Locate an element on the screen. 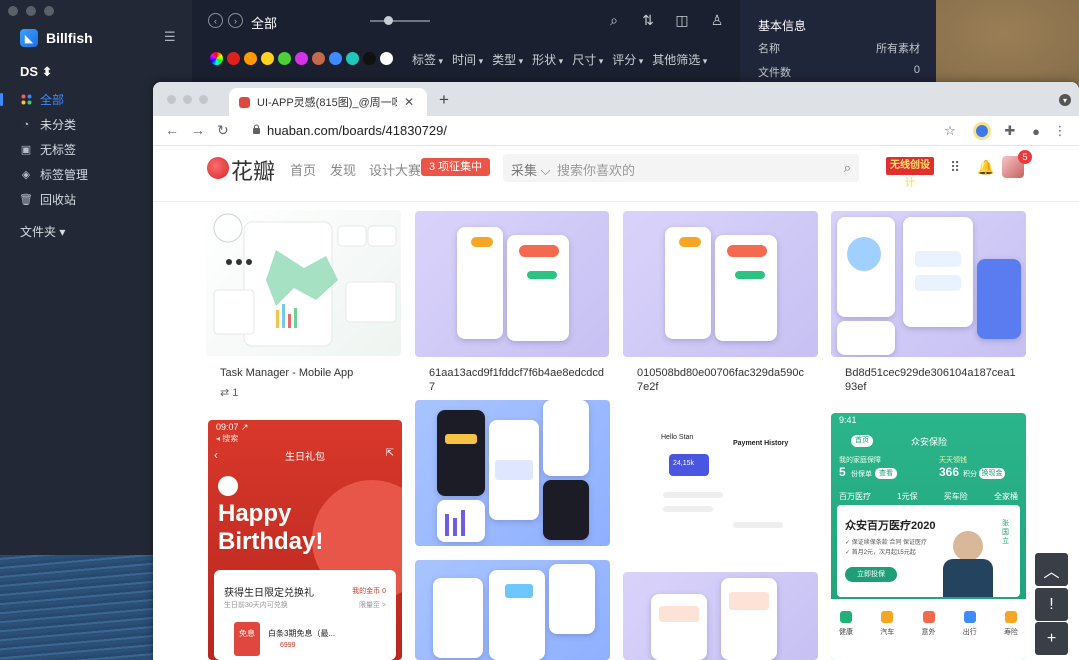 This screenshot has width=1079, height=660. info-row-count: 文件数 0 is located at coordinates (839, 71).